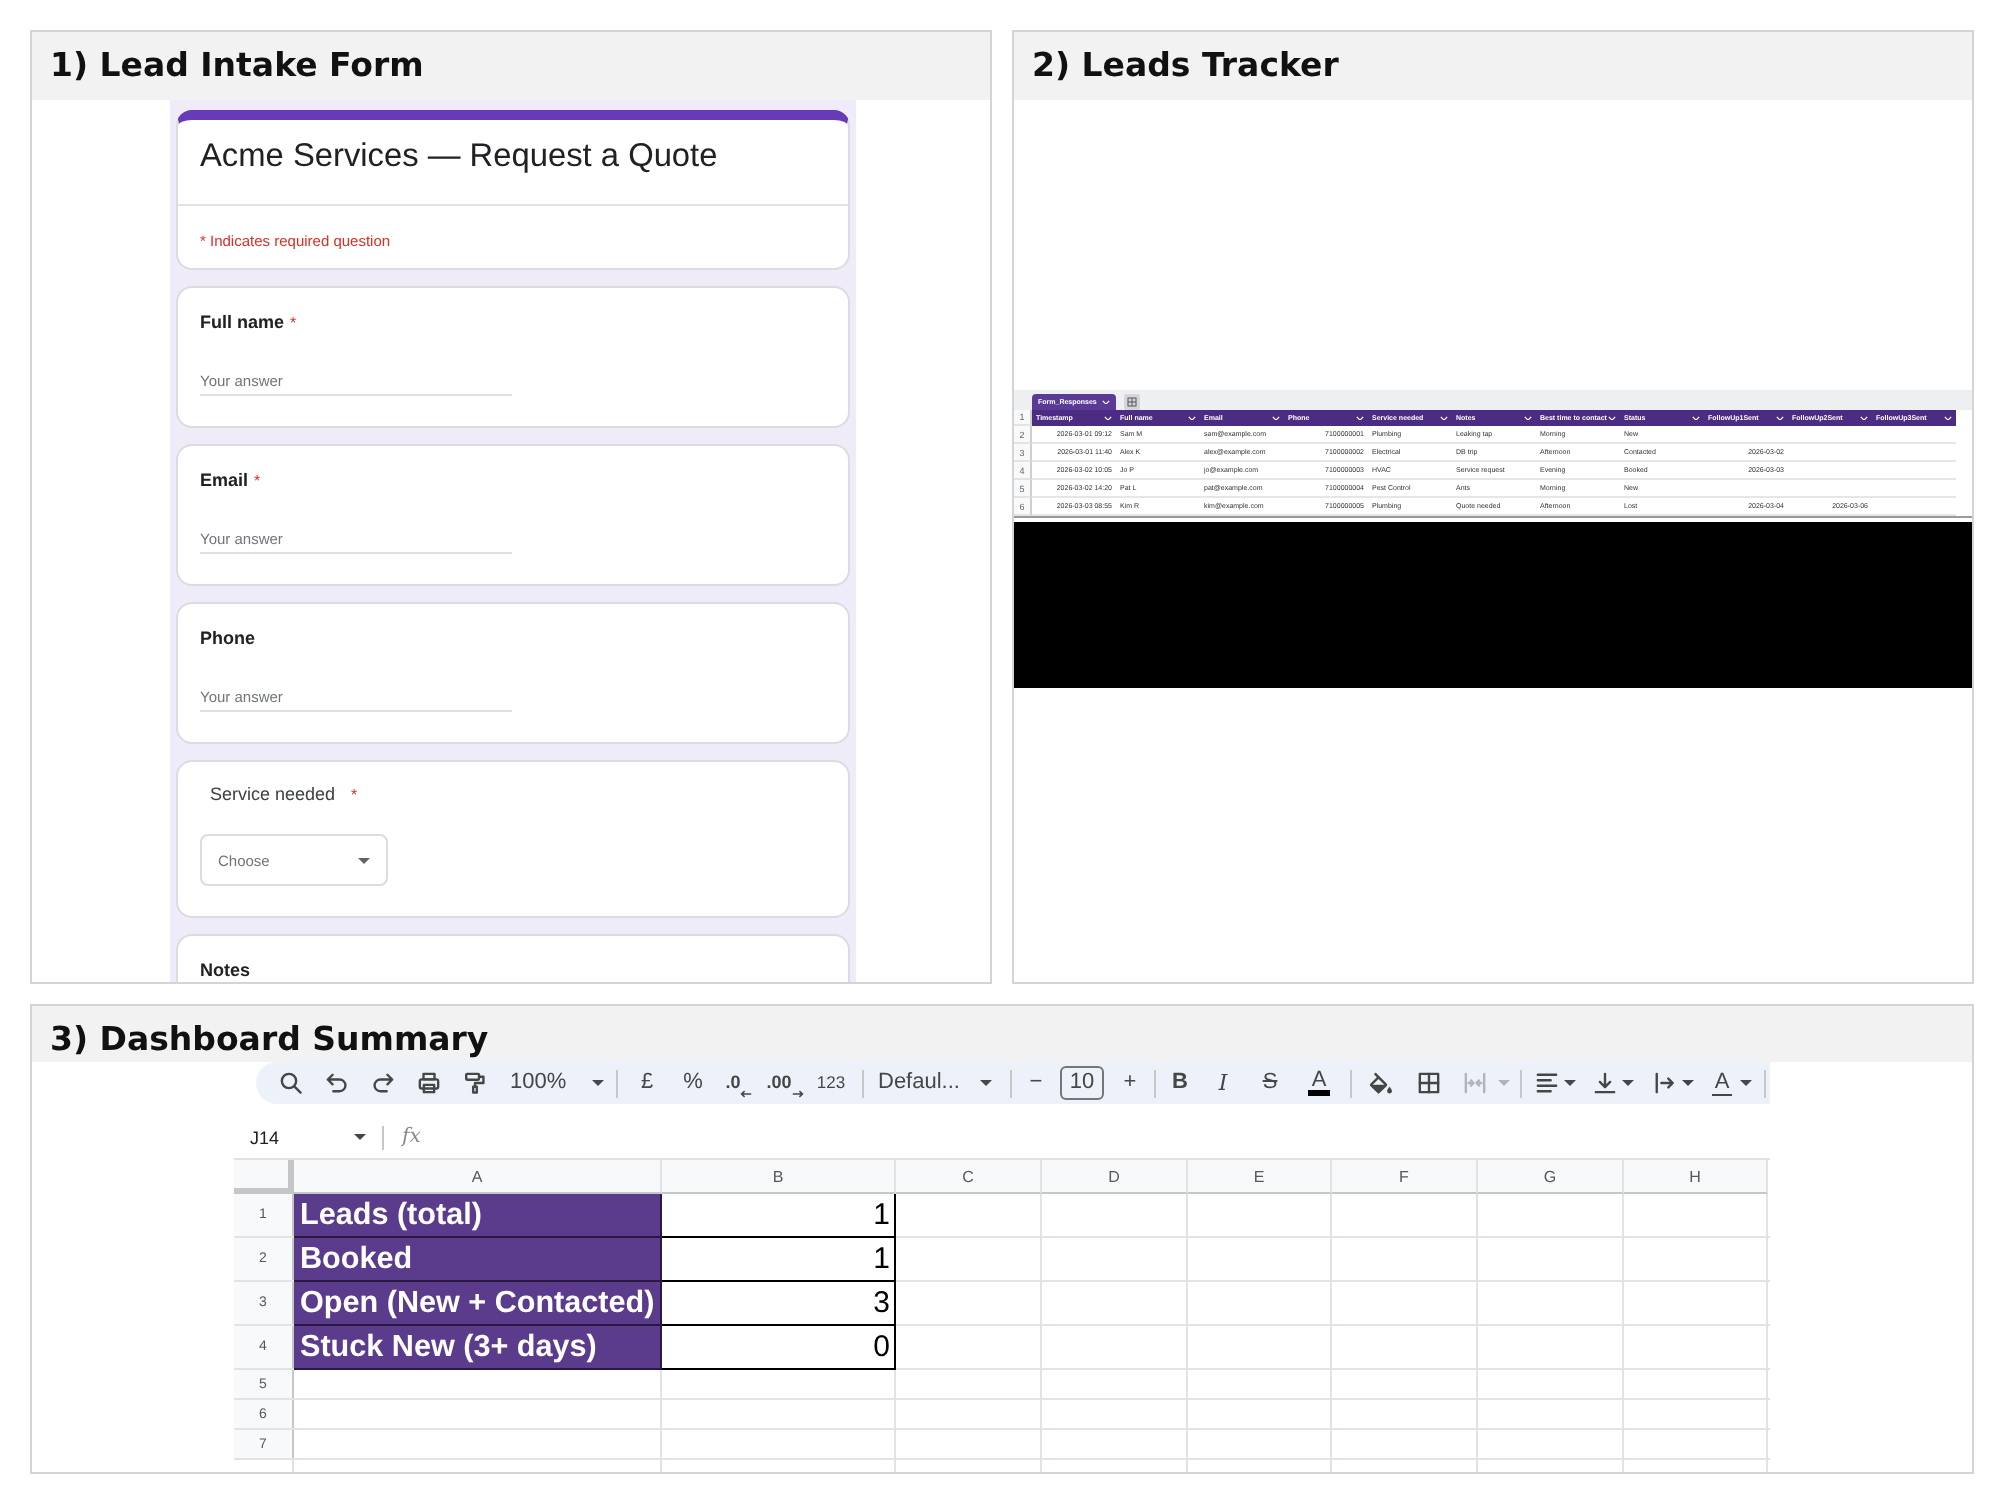 This screenshot has width=2000, height=1500. Describe the element at coordinates (746, 1094) in the screenshot. I see `arrow-left-icon` at that location.